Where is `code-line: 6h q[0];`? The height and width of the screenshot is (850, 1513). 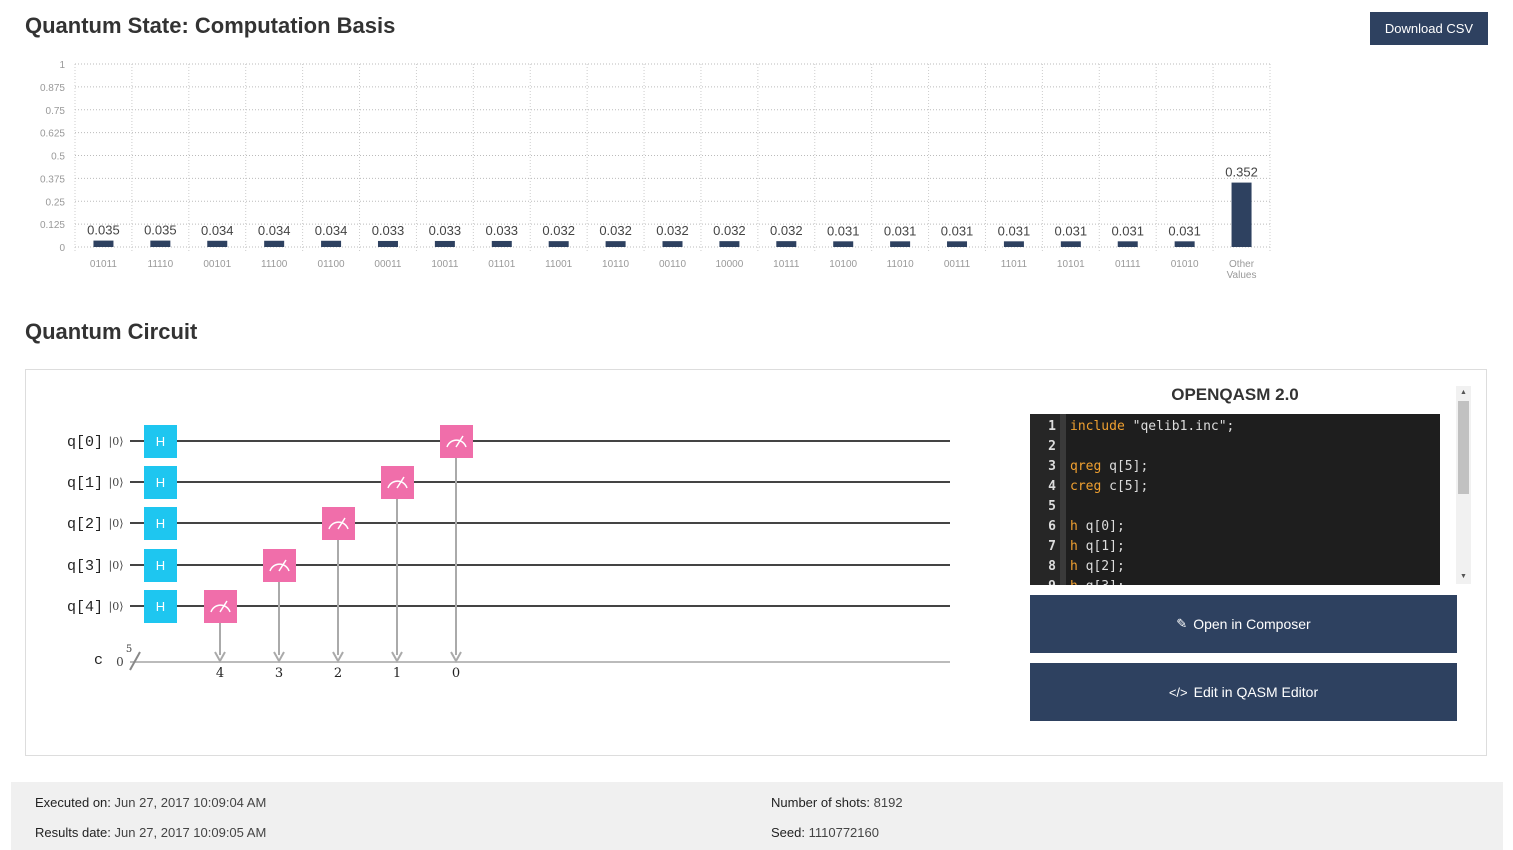 code-line: 6h q[0]; is located at coordinates (1235, 527).